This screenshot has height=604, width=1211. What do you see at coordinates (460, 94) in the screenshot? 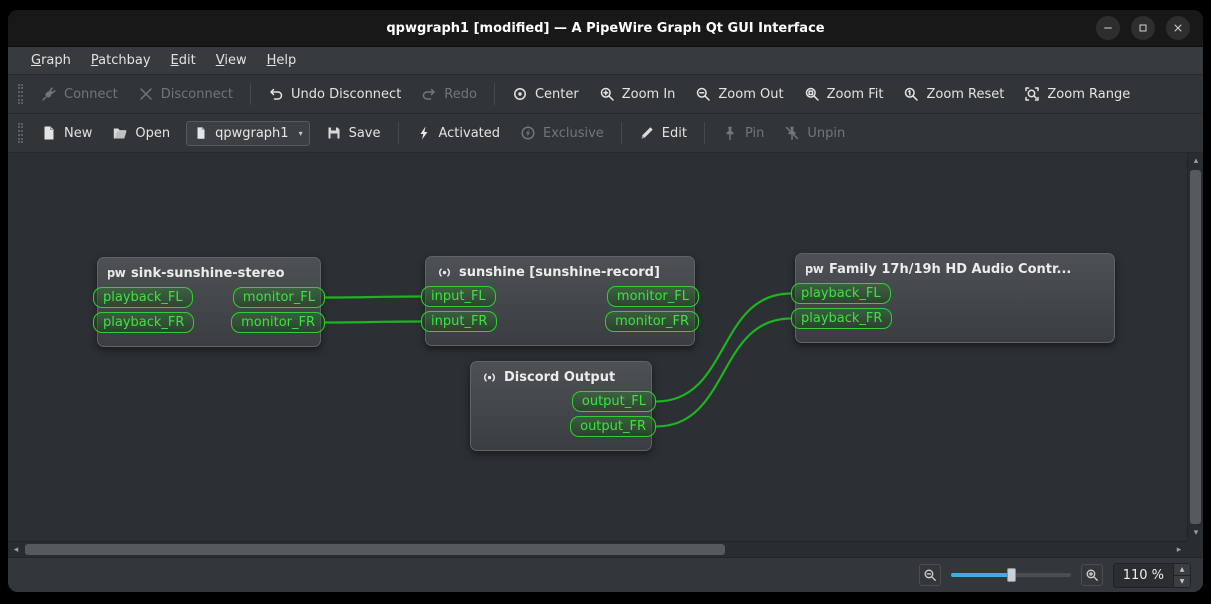
I see `button-label: Redo` at bounding box center [460, 94].